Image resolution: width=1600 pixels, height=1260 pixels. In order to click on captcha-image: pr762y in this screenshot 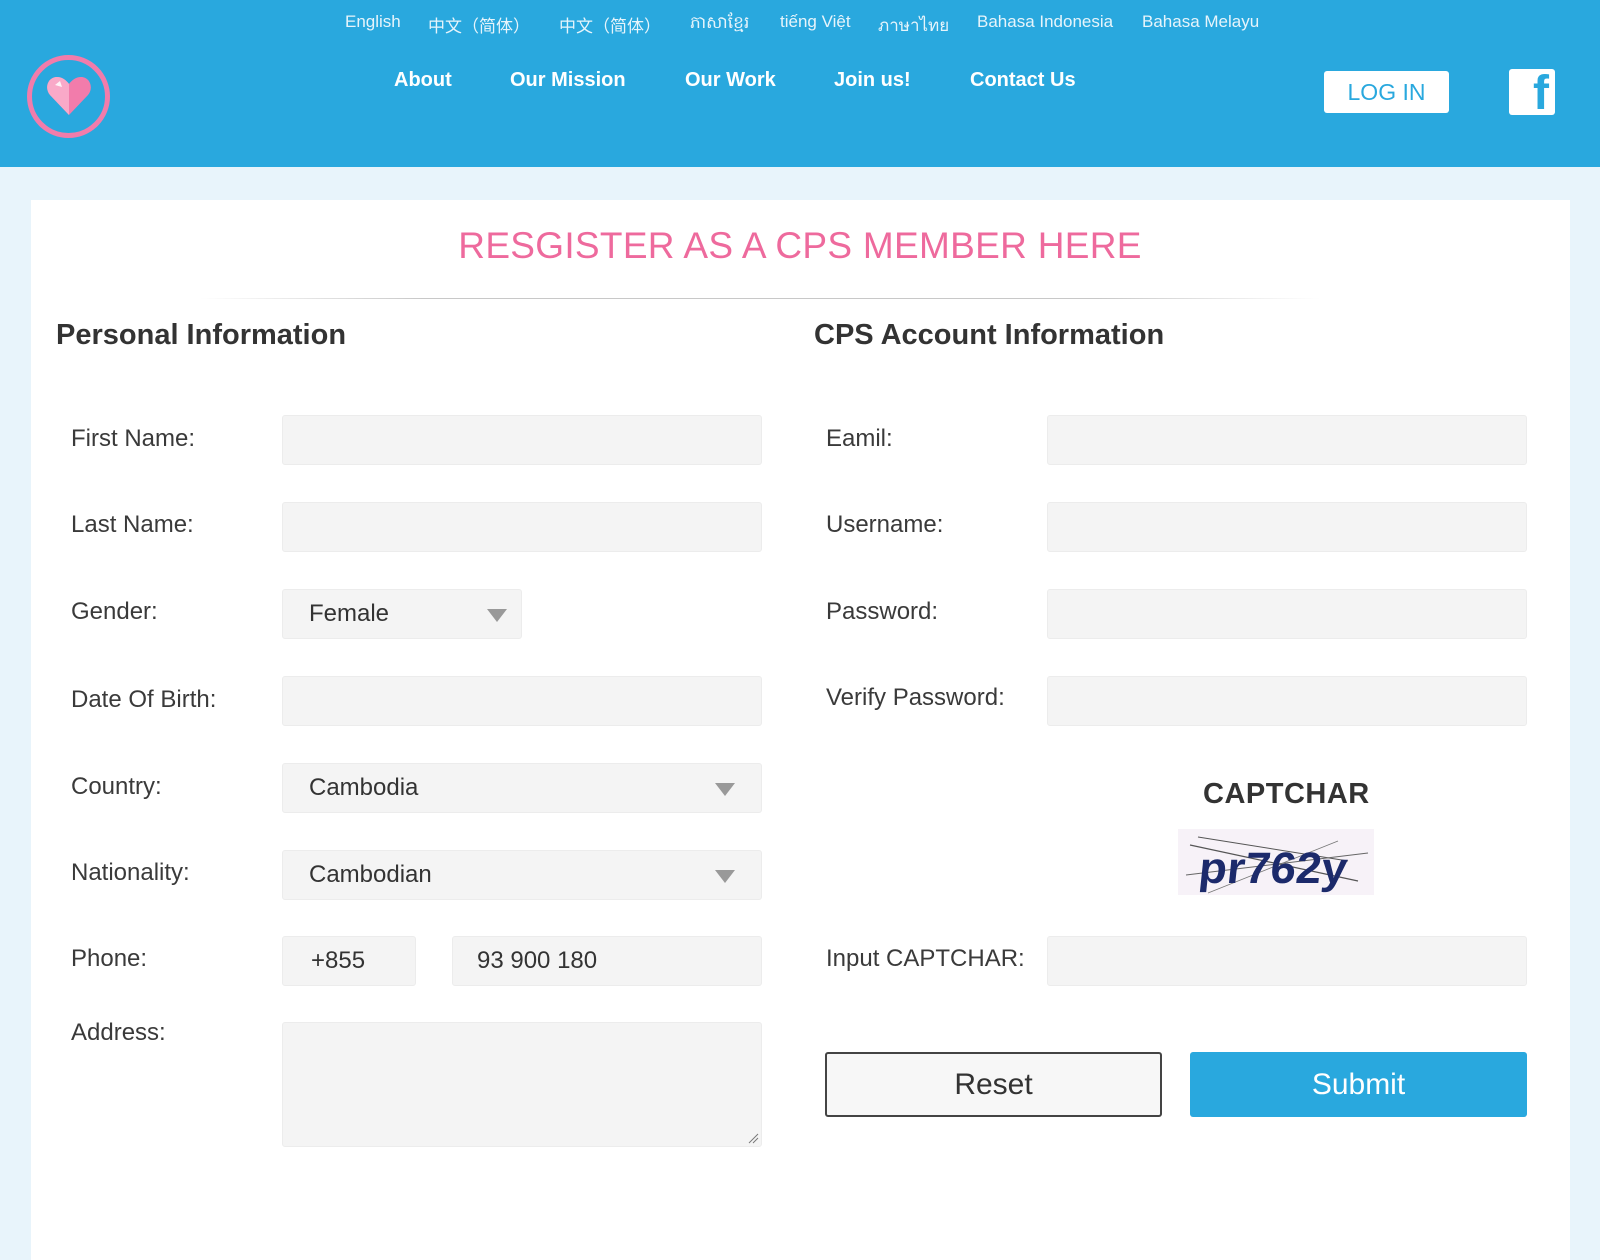, I will do `click(1276, 862)`.